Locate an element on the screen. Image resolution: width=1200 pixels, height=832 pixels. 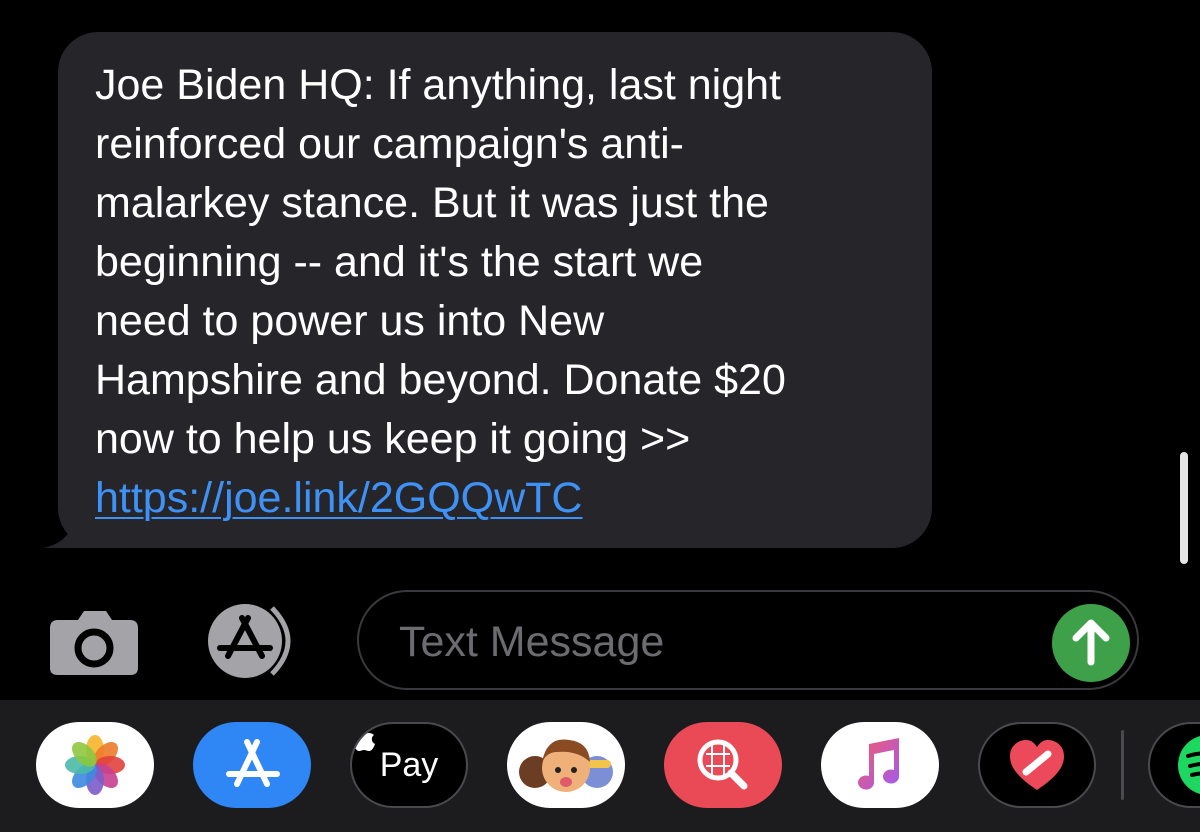
digital-touch-app-icon is located at coordinates (1037, 765).